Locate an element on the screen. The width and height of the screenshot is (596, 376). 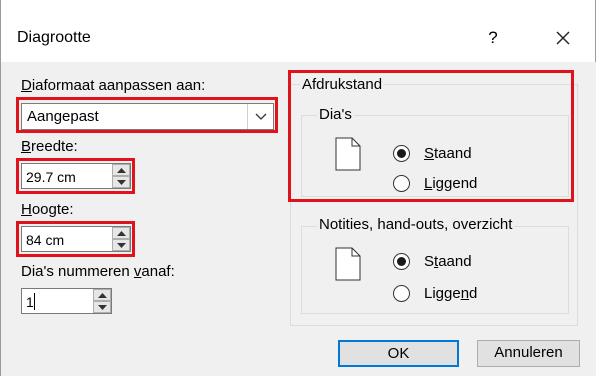
slides-landscape-radio is located at coordinates (401, 183).